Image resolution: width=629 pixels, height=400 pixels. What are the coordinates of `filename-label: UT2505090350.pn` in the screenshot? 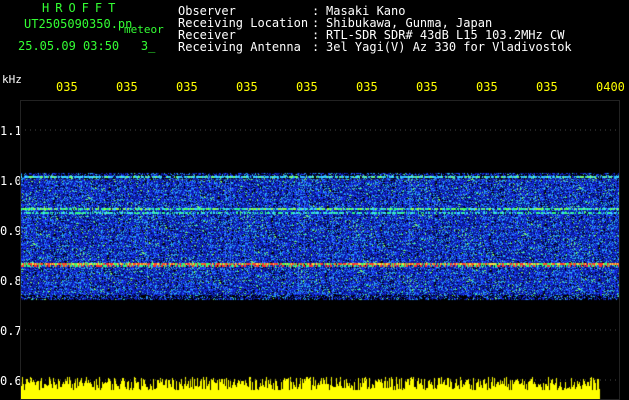 It's located at (78, 24).